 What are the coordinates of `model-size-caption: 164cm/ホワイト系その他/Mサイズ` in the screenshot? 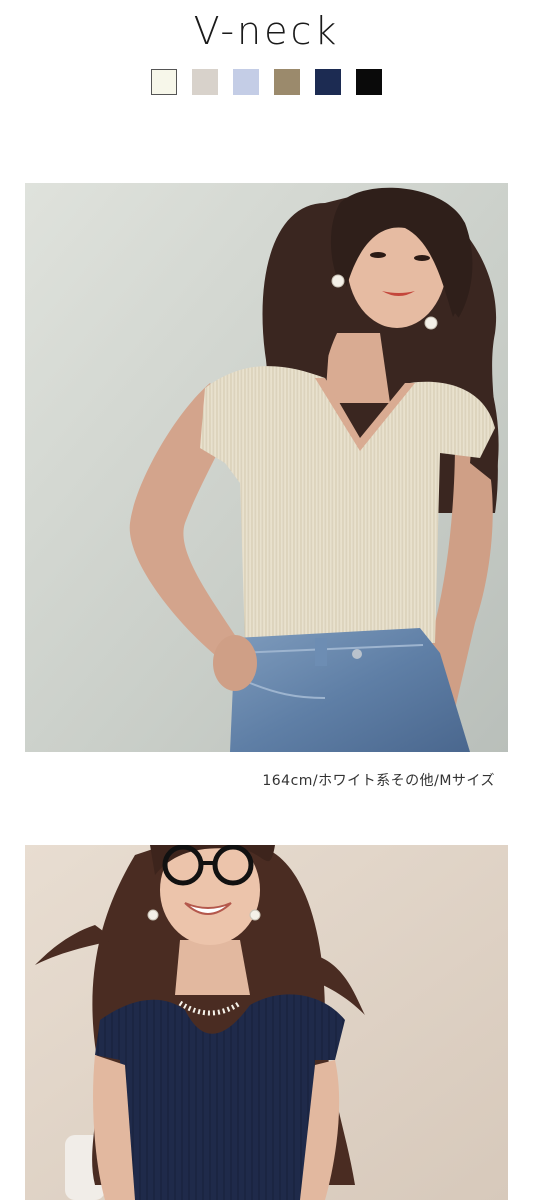 It's located at (378, 781).